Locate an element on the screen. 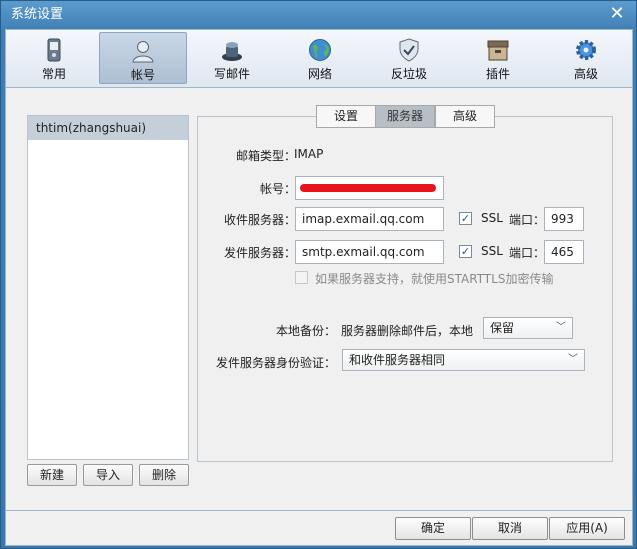  close-icon: ✕ is located at coordinates (617, 14).